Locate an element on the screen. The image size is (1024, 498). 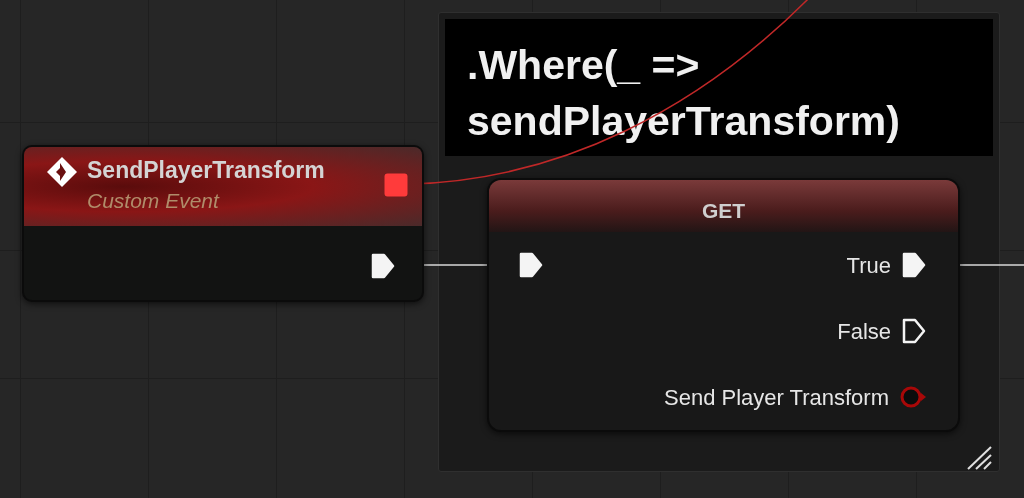
event-node: SendPlayerTransform Custom Event is located at coordinates (223, 223).